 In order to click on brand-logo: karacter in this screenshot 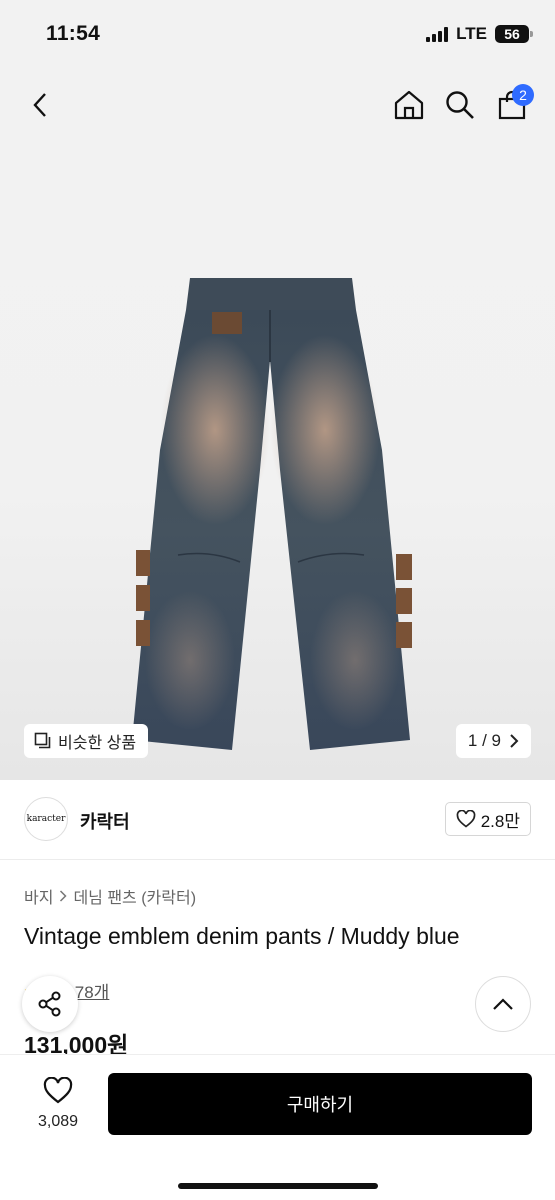, I will do `click(46, 819)`.